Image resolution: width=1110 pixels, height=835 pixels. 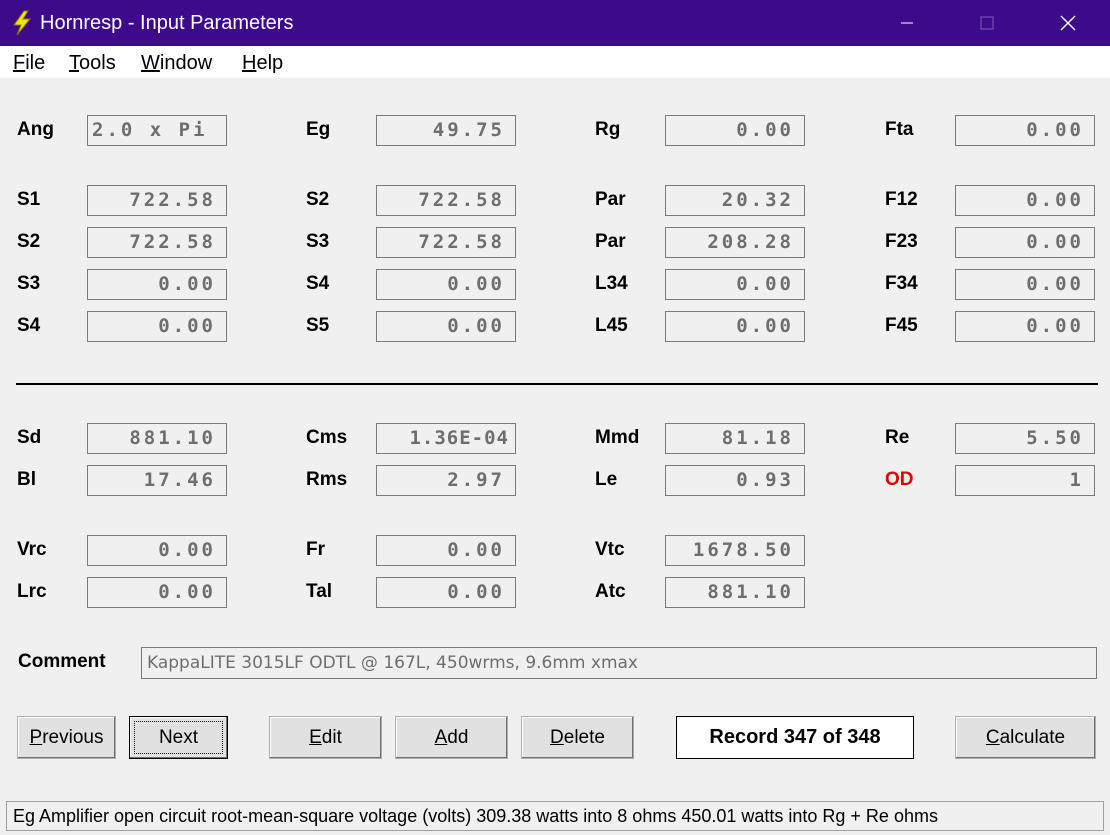 What do you see at coordinates (318, 241) in the screenshot?
I see `label-s3: S3` at bounding box center [318, 241].